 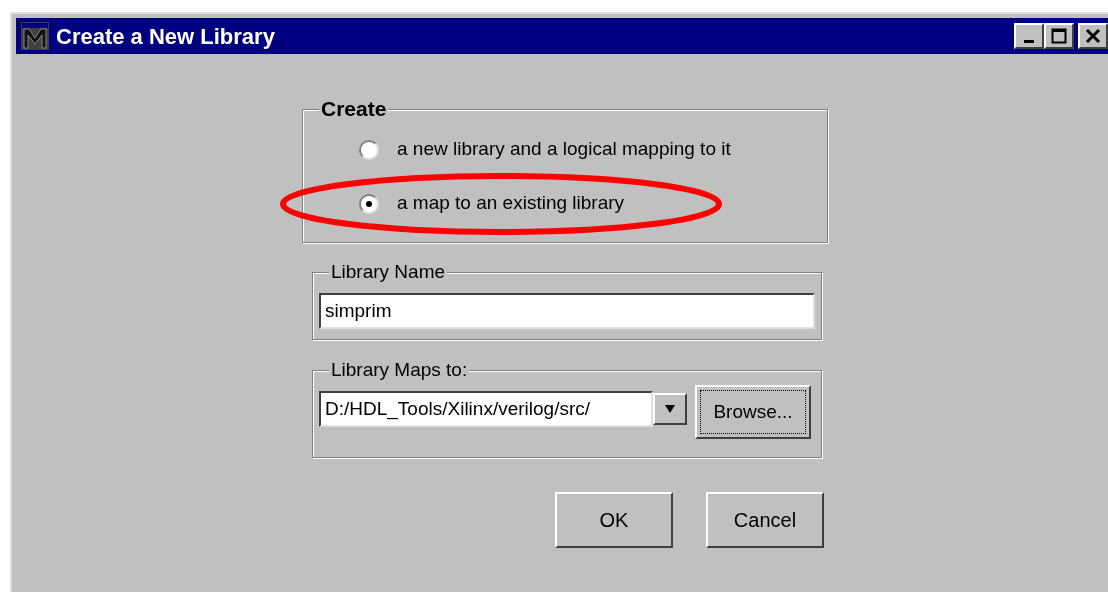 I want to click on maximize-icon, so click(x=1059, y=36).